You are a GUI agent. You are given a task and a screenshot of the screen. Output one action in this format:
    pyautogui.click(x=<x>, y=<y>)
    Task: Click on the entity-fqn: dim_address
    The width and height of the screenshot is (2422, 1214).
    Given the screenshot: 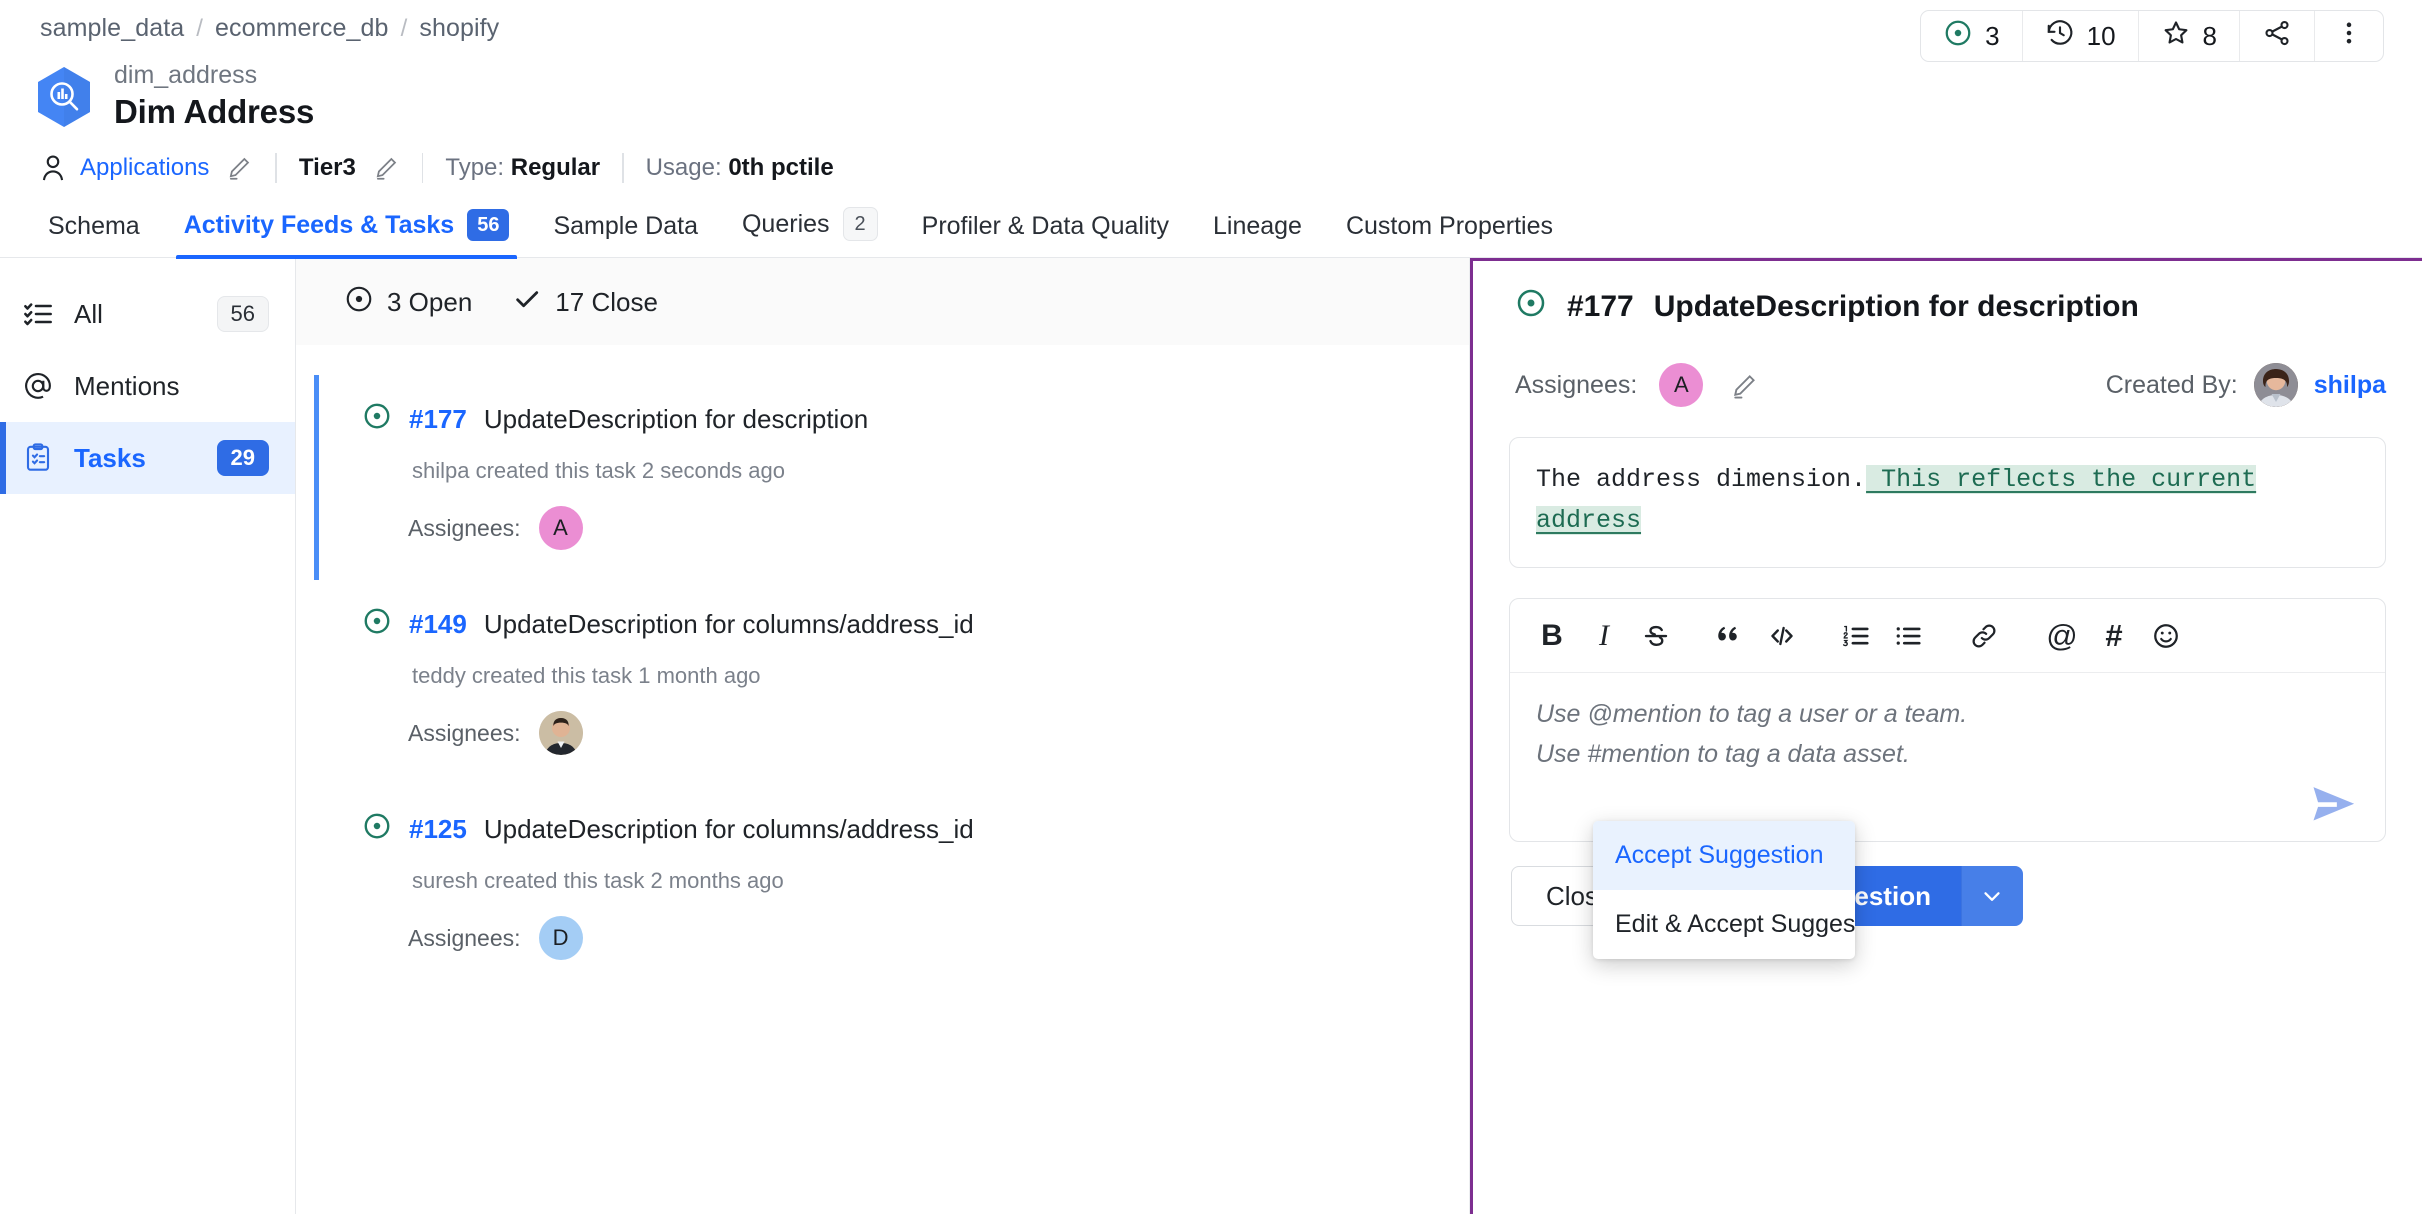 What is the action you would take?
    pyautogui.click(x=186, y=75)
    